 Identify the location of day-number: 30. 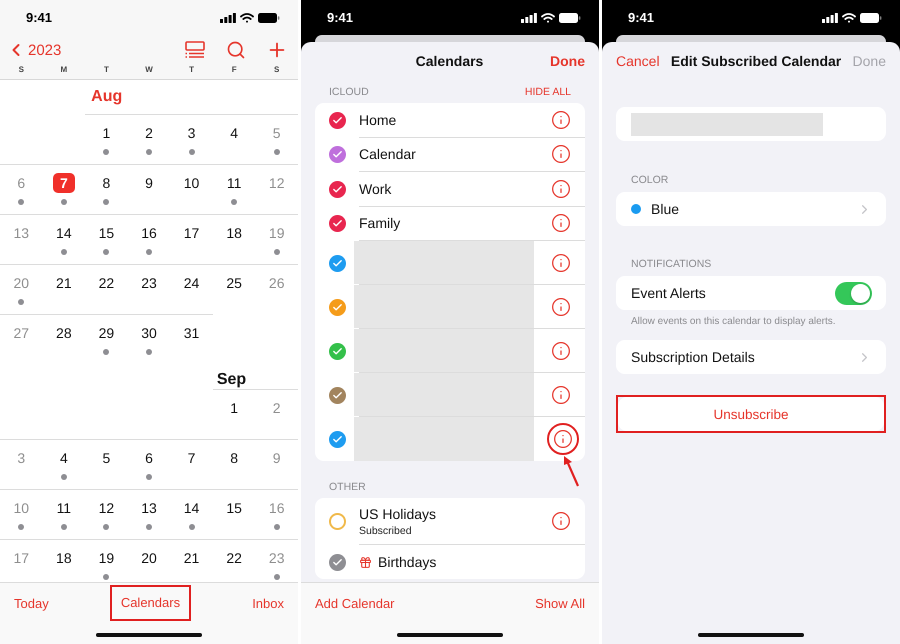
(149, 333).